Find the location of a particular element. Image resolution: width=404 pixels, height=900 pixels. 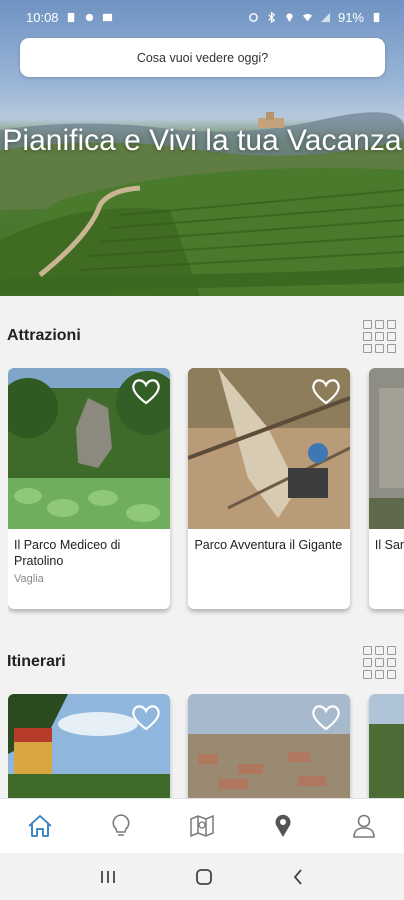

back-icon is located at coordinates (298, 877).